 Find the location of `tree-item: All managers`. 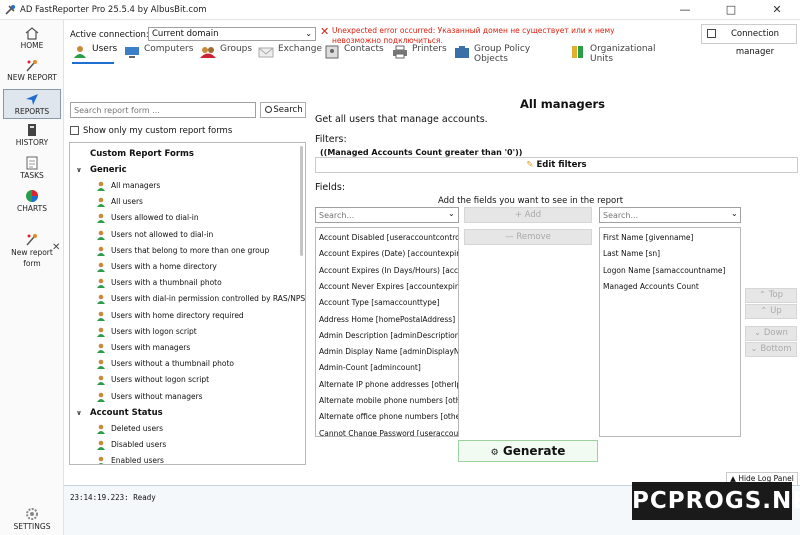

tree-item: All managers is located at coordinates (128, 186).